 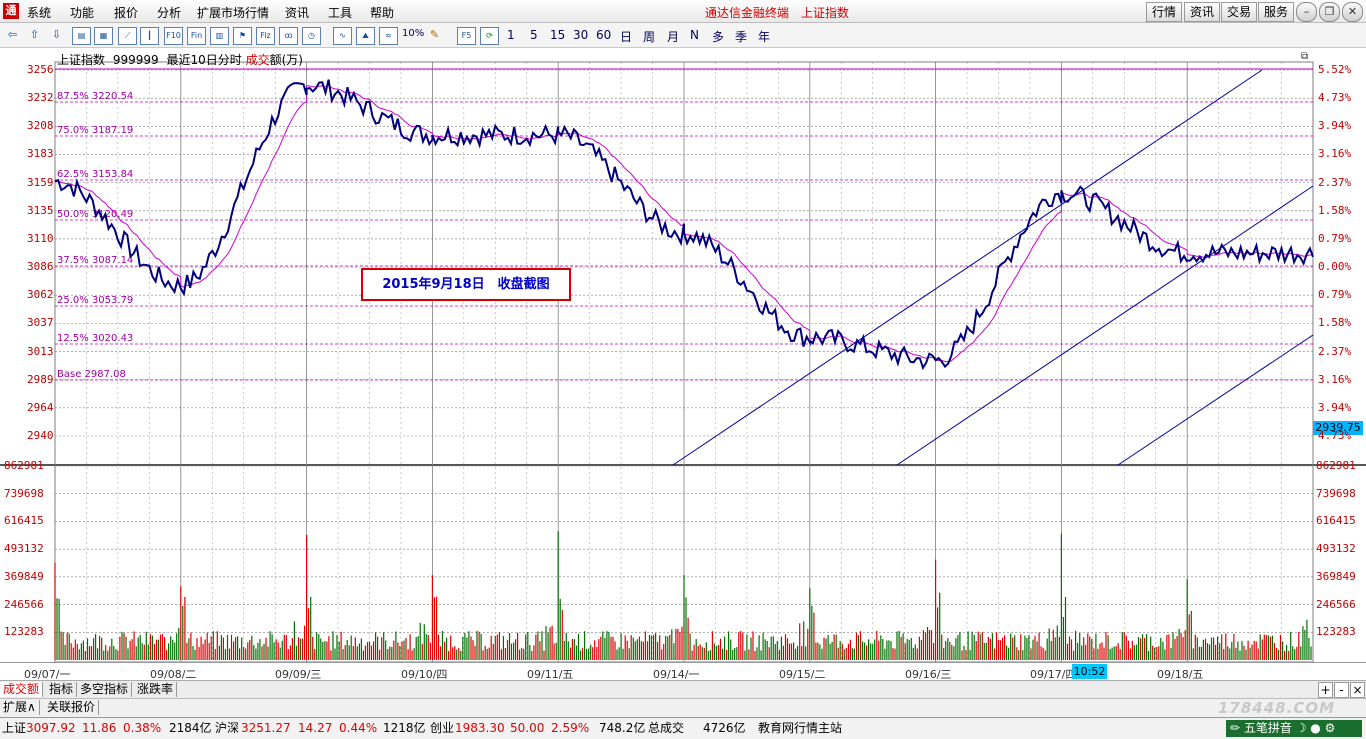 I want to click on sz-price: 3251.27, so click(x=266, y=728).